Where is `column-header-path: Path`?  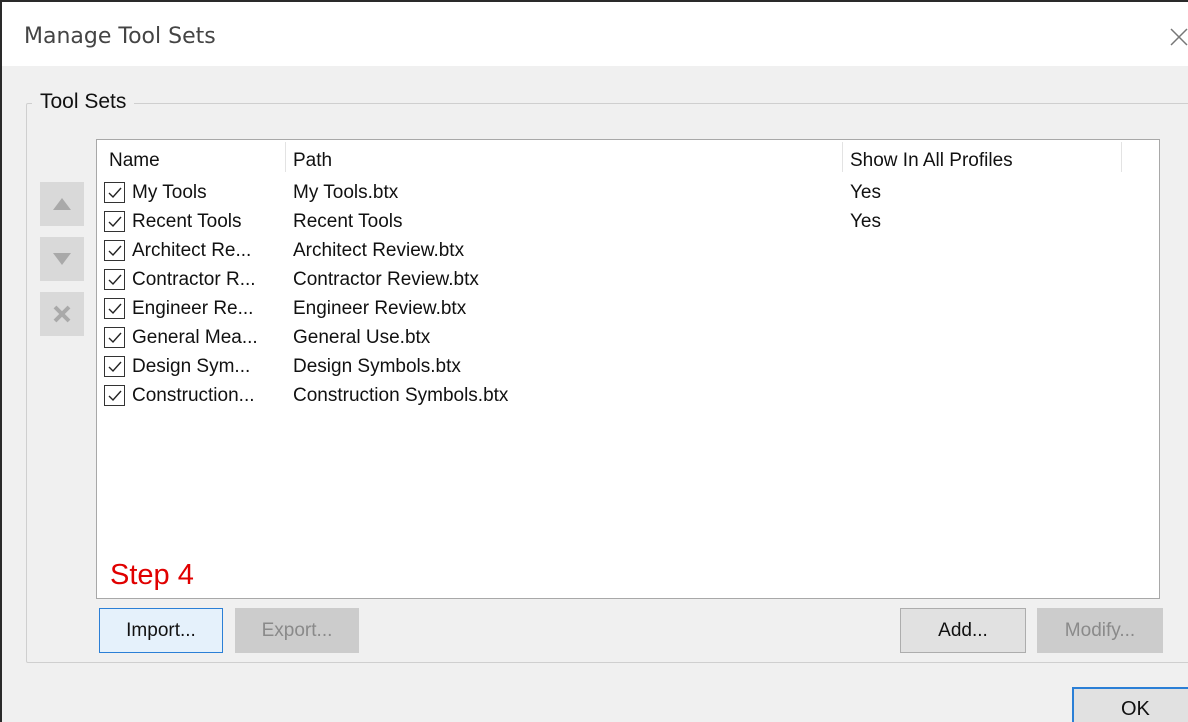 column-header-path: Path is located at coordinates (312, 161).